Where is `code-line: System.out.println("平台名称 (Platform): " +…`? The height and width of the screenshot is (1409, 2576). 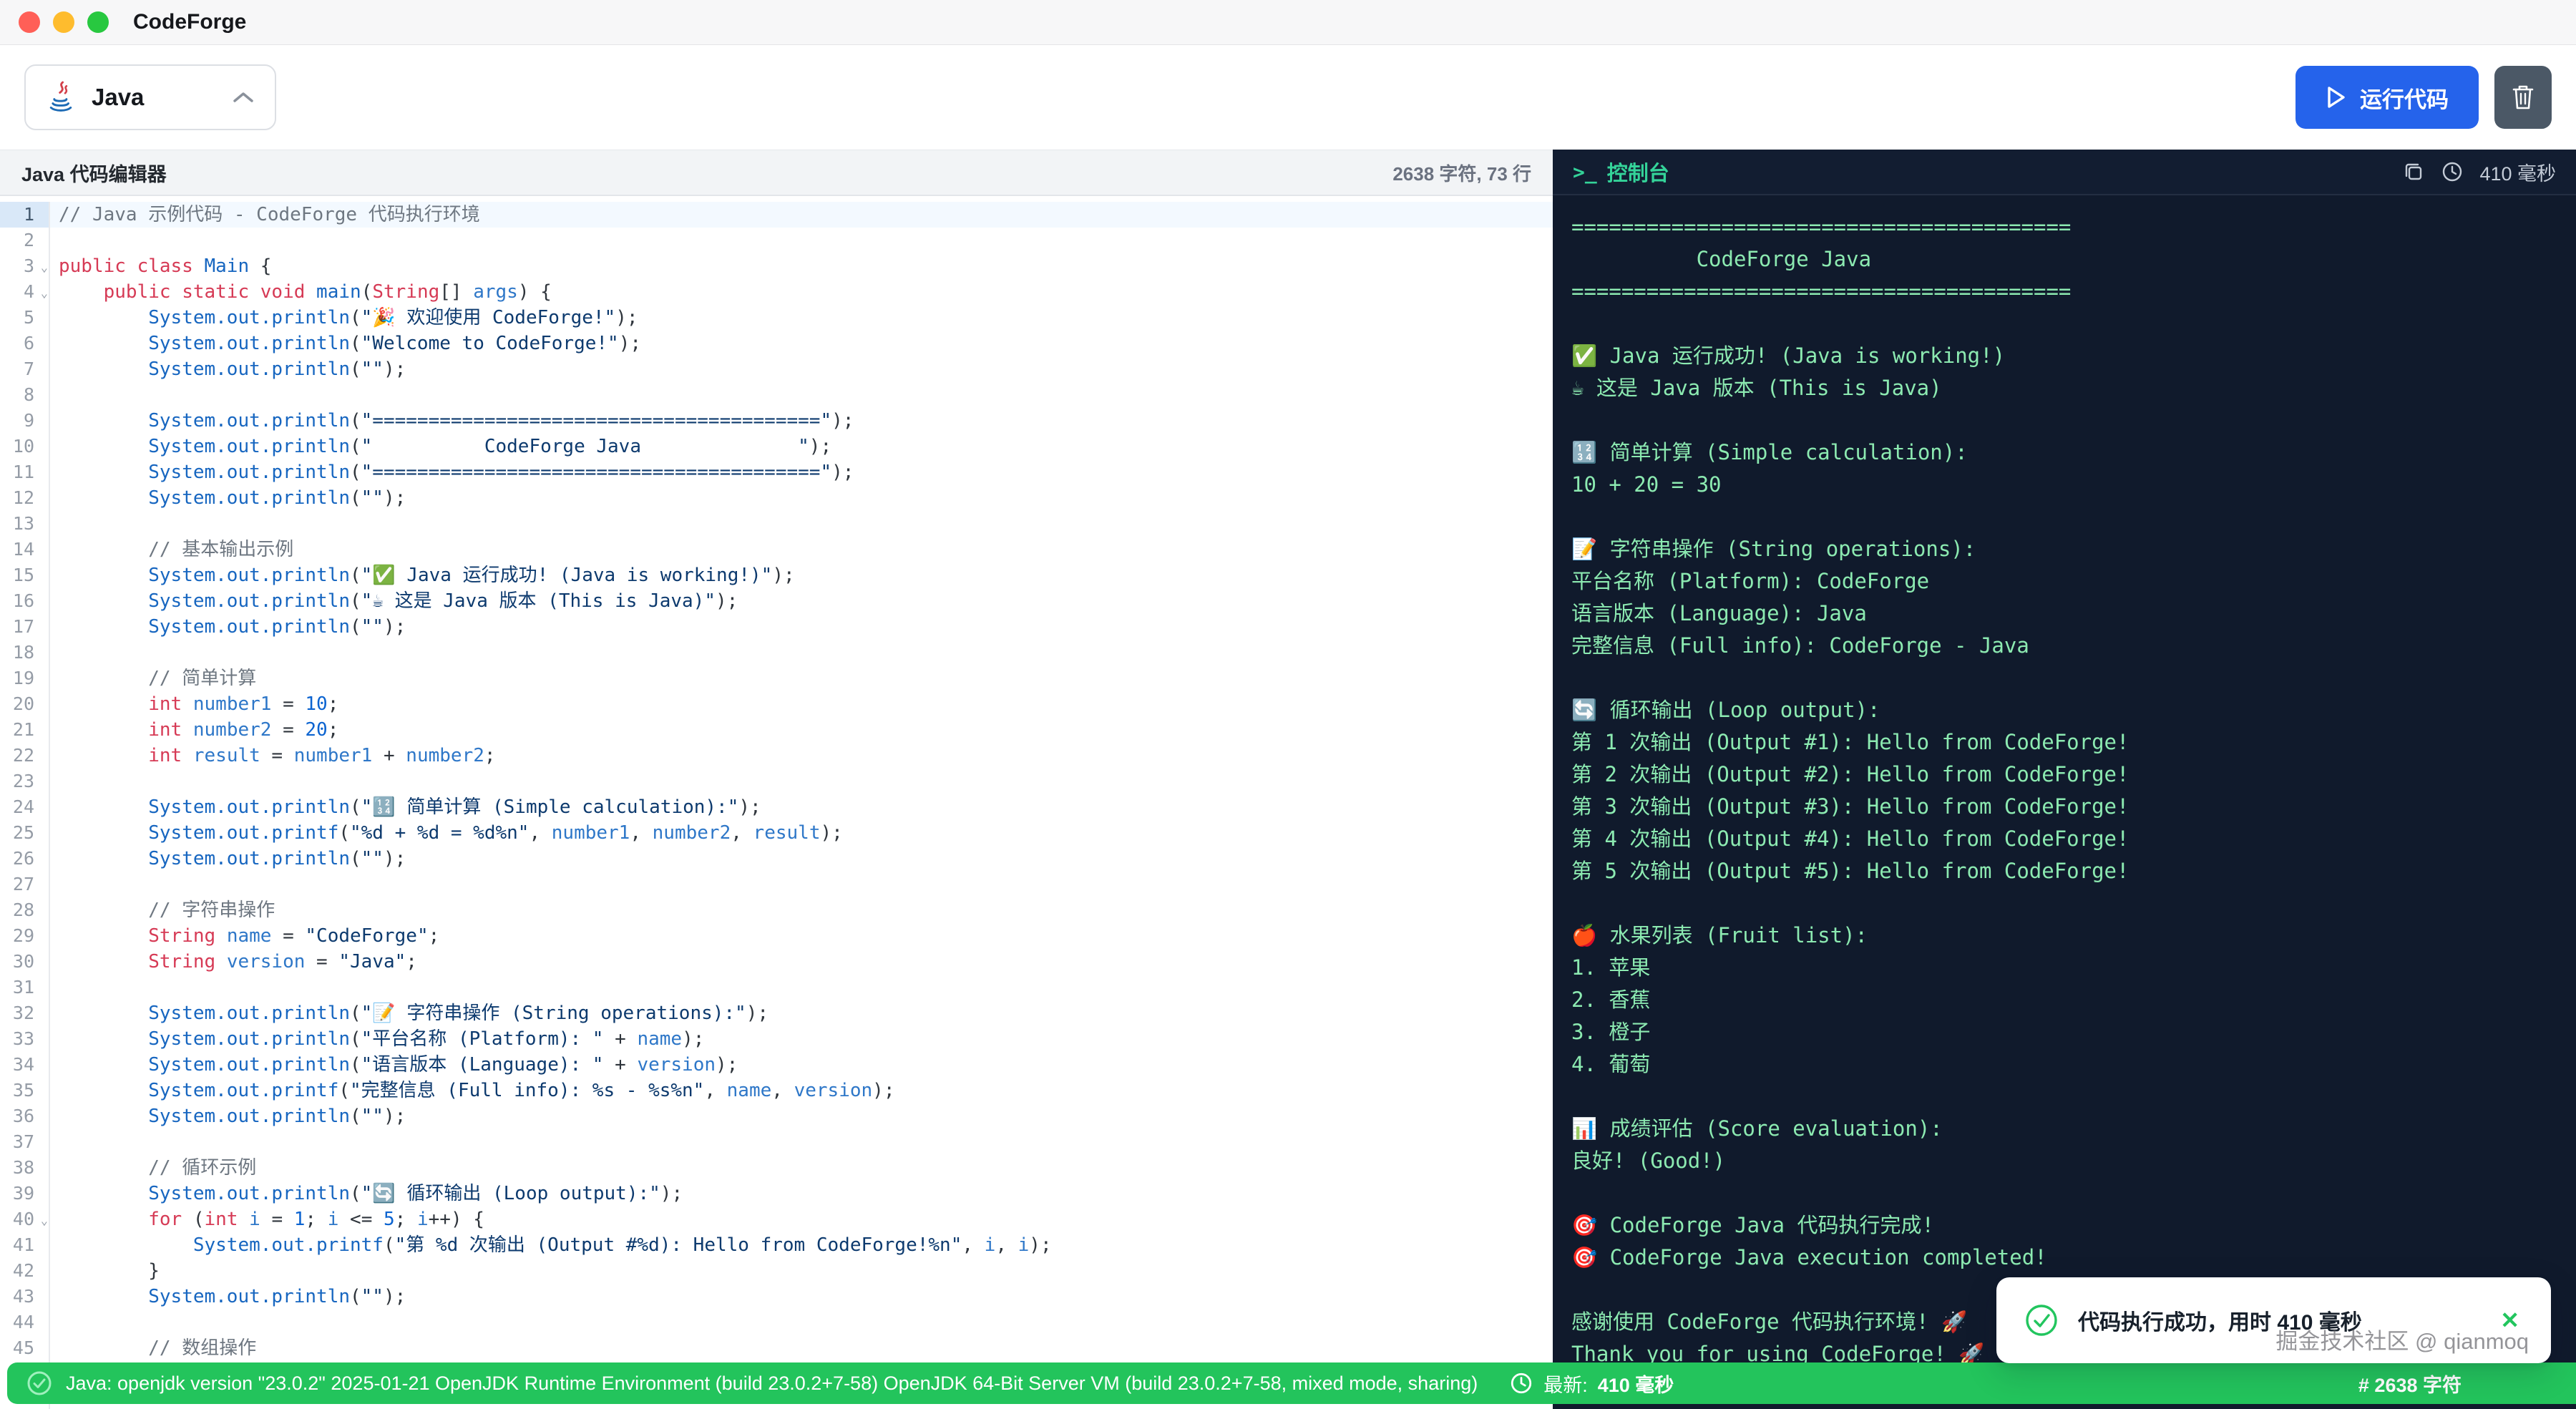
code-line: System.out.println("平台名称 (Platform): " +… is located at coordinates (801, 1039).